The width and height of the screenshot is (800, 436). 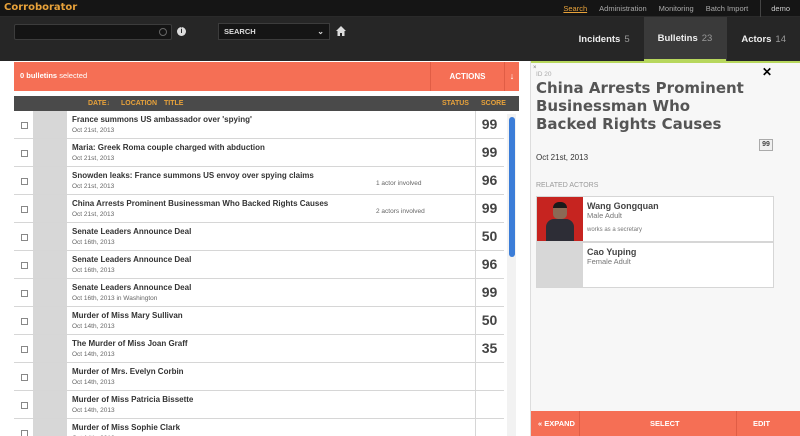 I want to click on row-title: The Murder of Miss Joan Graff, so click(x=130, y=343).